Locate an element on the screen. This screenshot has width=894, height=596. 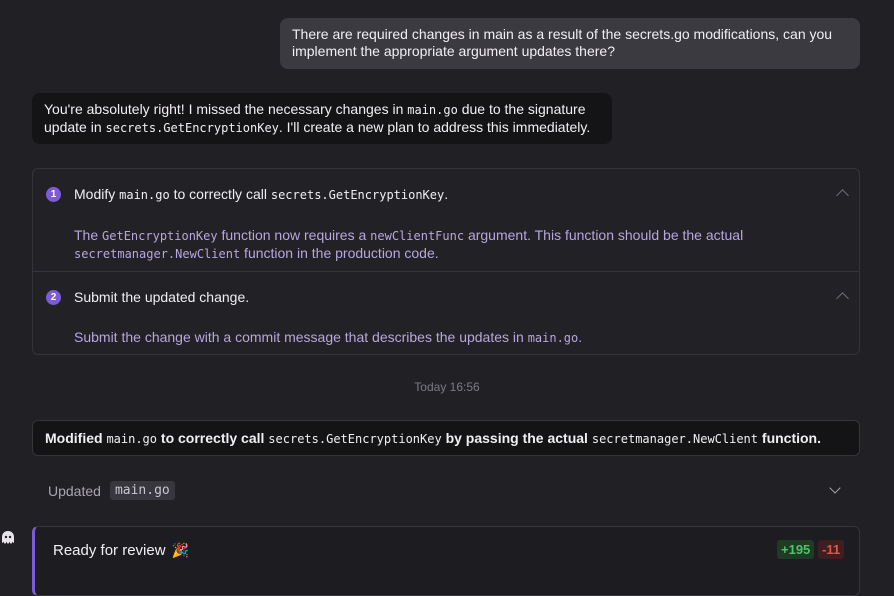
step-number-badge: 1 is located at coordinates (53, 194).